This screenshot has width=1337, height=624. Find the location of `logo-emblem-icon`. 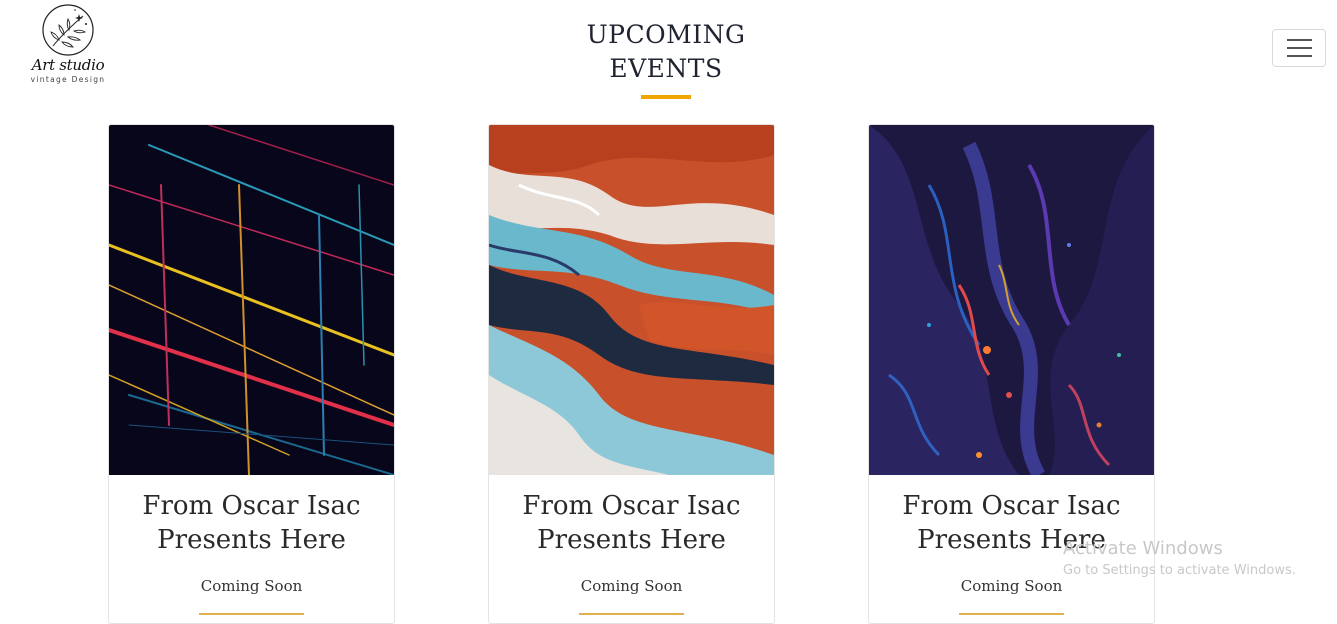

logo-emblem-icon is located at coordinates (68, 30).